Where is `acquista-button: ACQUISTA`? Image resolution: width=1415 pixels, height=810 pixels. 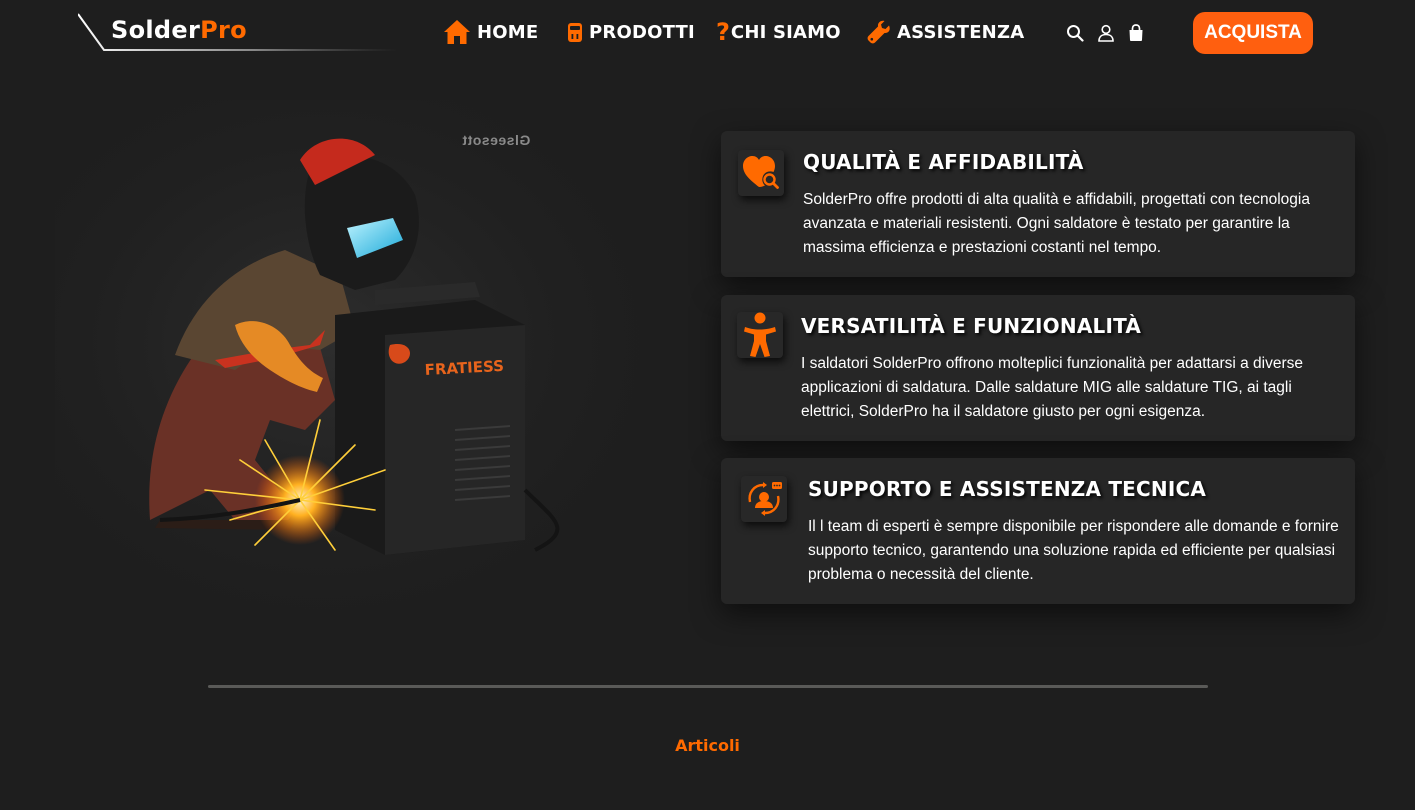
acquista-button: ACQUISTA is located at coordinates (1253, 33).